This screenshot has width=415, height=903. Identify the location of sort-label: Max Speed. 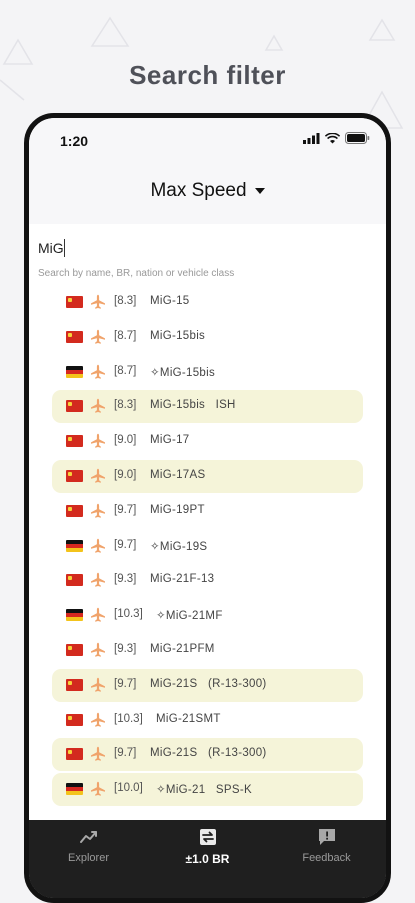
(198, 190).